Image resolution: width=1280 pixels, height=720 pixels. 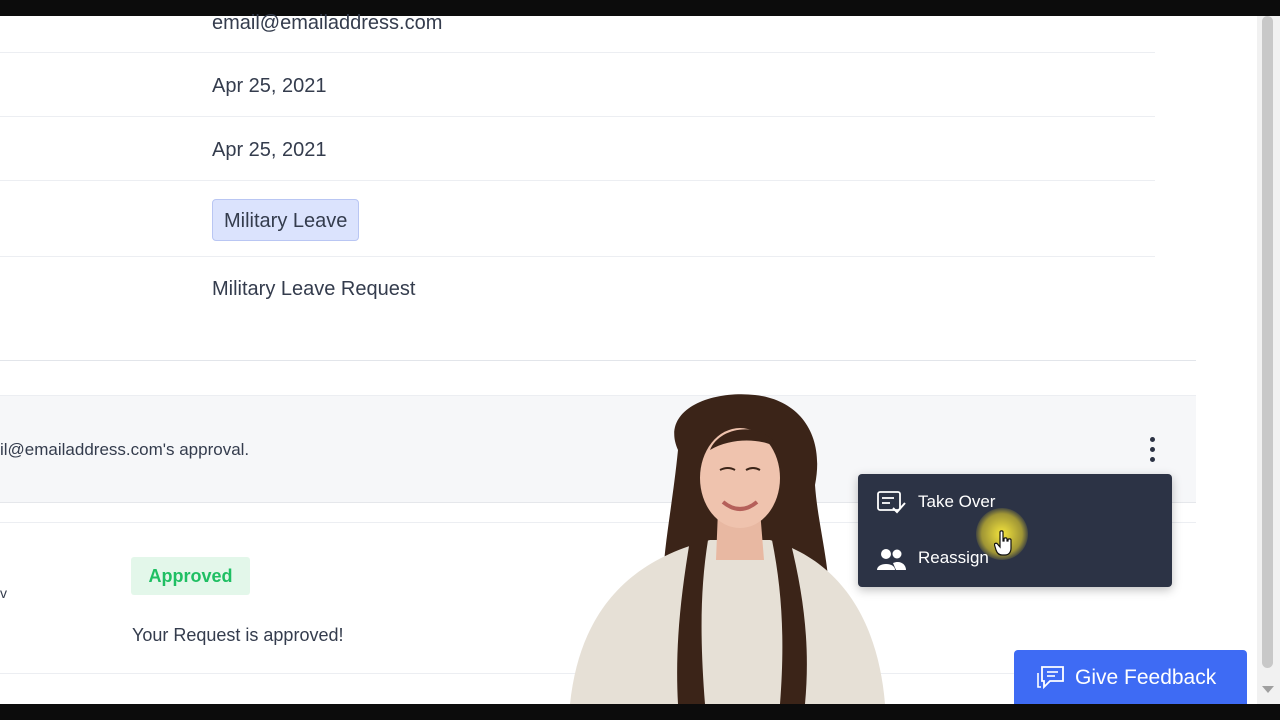 What do you see at coordinates (1003, 543) in the screenshot?
I see `hand-pointer-icon` at bounding box center [1003, 543].